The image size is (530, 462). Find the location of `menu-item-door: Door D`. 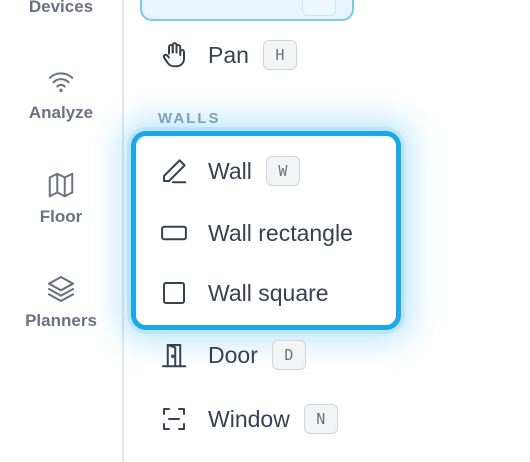

menu-item-door: Door D is located at coordinates (223, 355).